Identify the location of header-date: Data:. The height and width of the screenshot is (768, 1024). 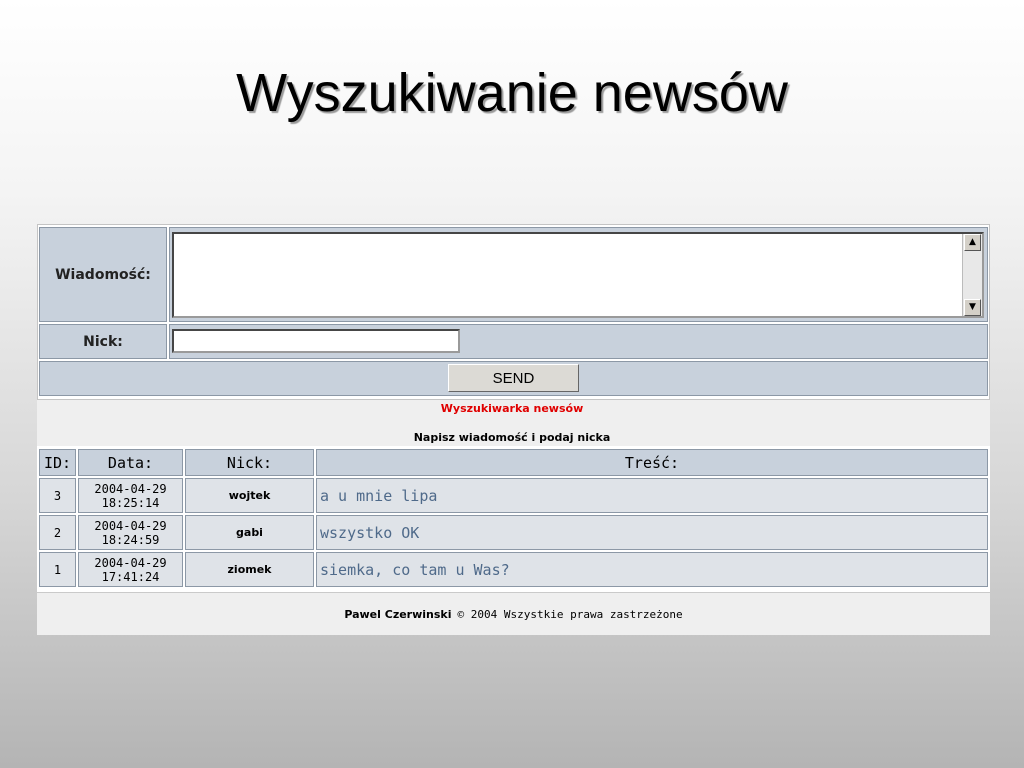
(130, 462).